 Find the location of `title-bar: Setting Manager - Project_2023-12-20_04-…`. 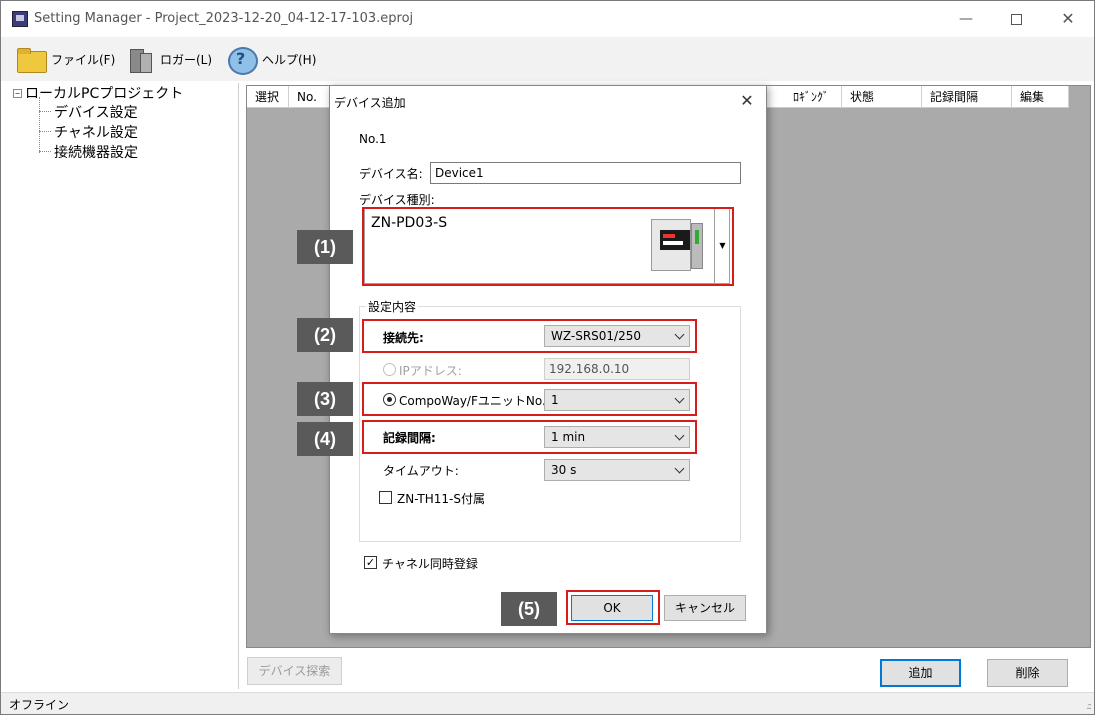

title-bar: Setting Manager - Project_2023-12-20_04-… is located at coordinates (547, 19).